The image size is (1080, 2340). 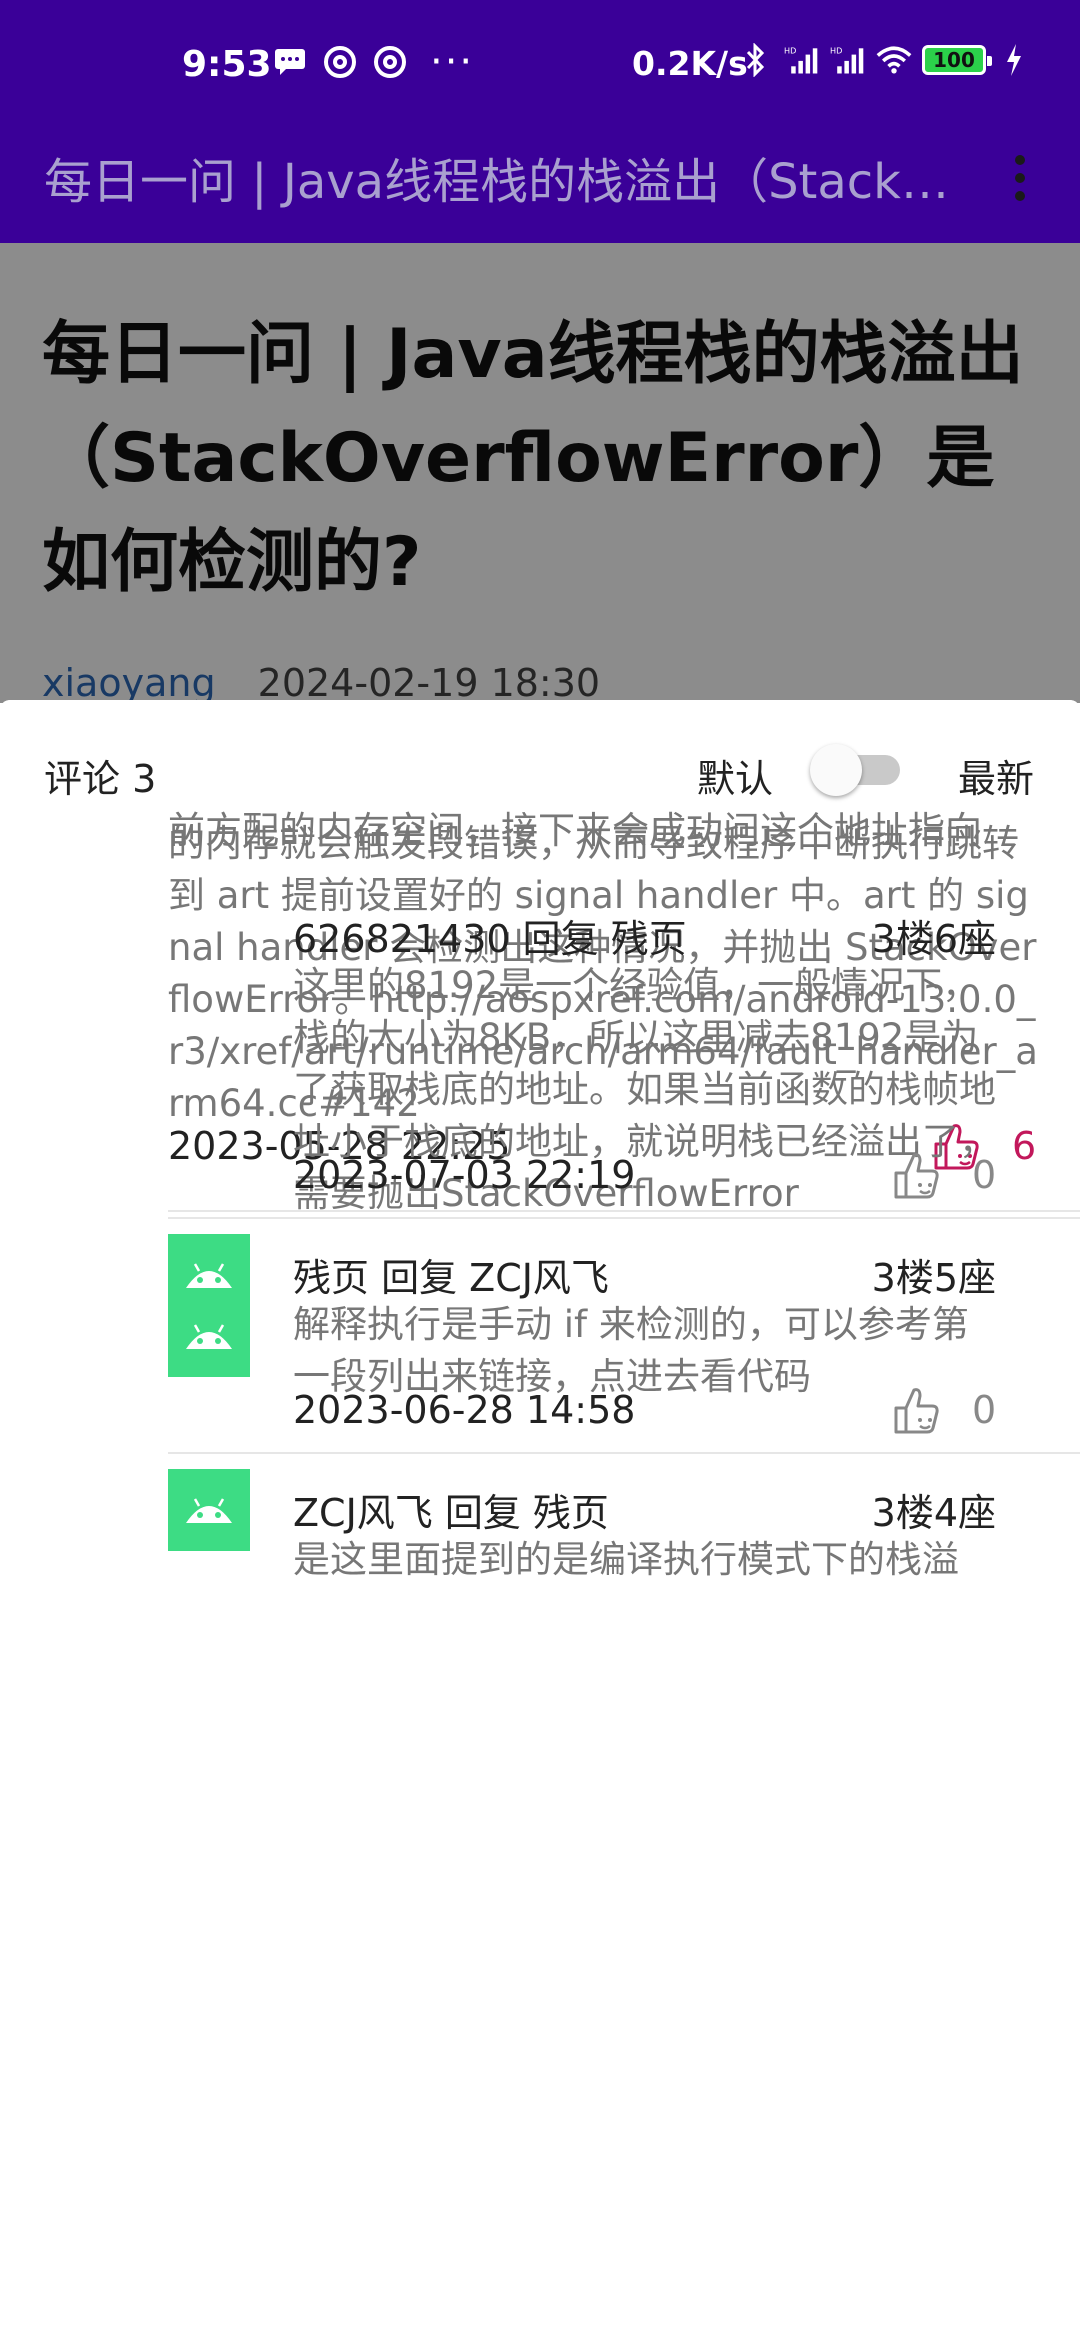 I want to click on reply-floor: 3楼5座, so click(x=933, y=1278).